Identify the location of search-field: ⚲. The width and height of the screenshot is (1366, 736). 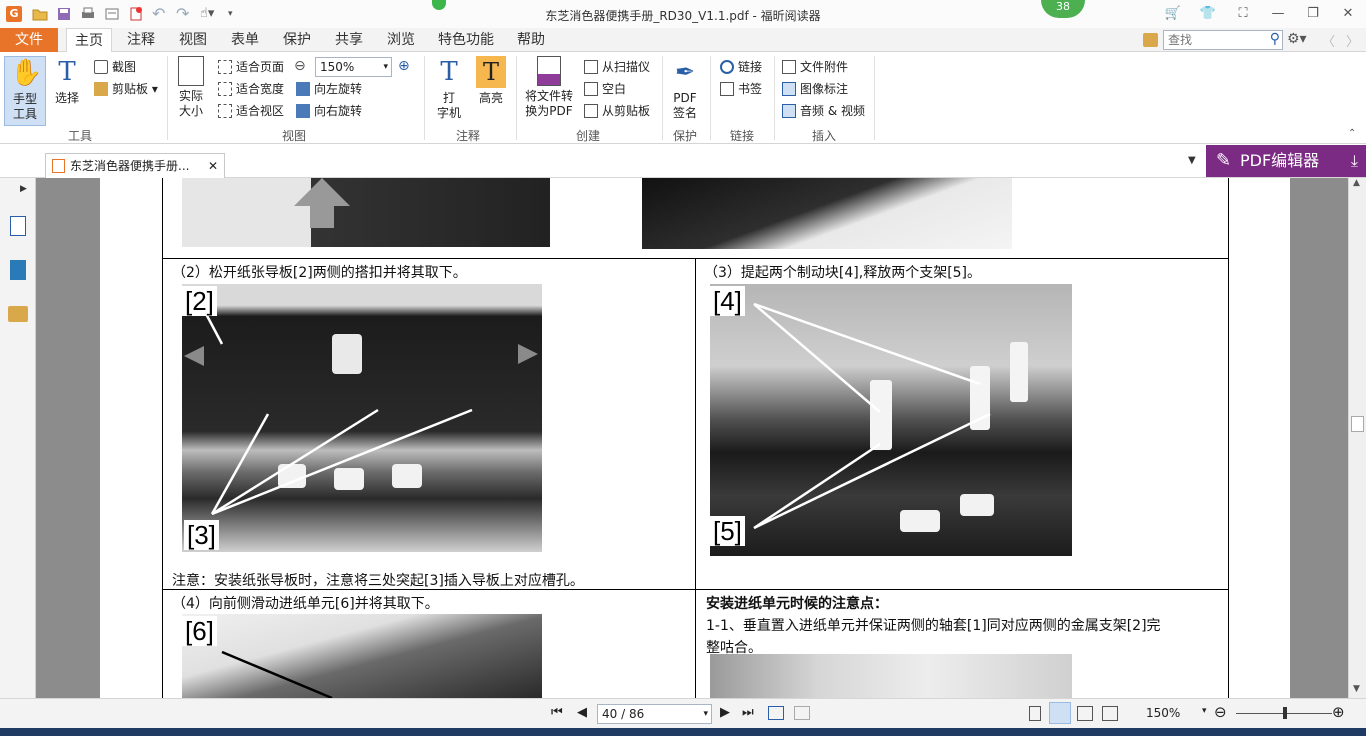
(1223, 40).